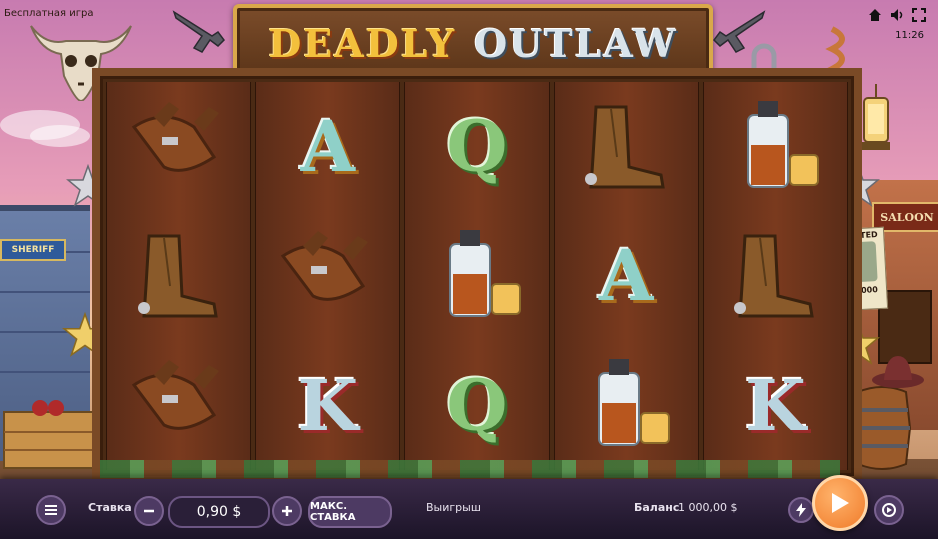  I want to click on menu-button, so click(51, 510).